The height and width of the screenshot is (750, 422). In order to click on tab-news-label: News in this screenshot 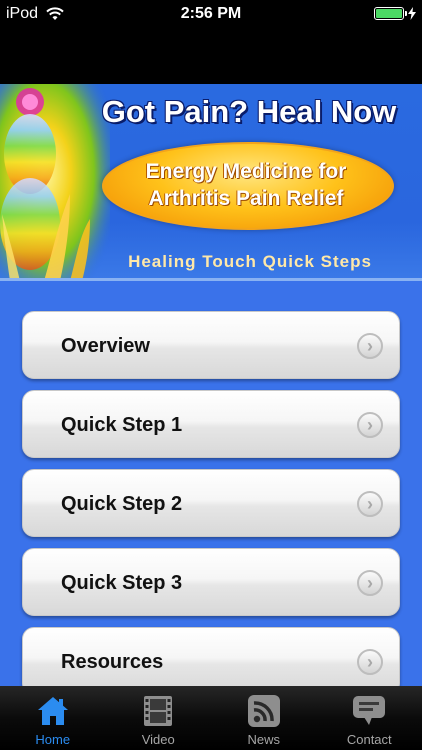, I will do `click(263, 739)`.